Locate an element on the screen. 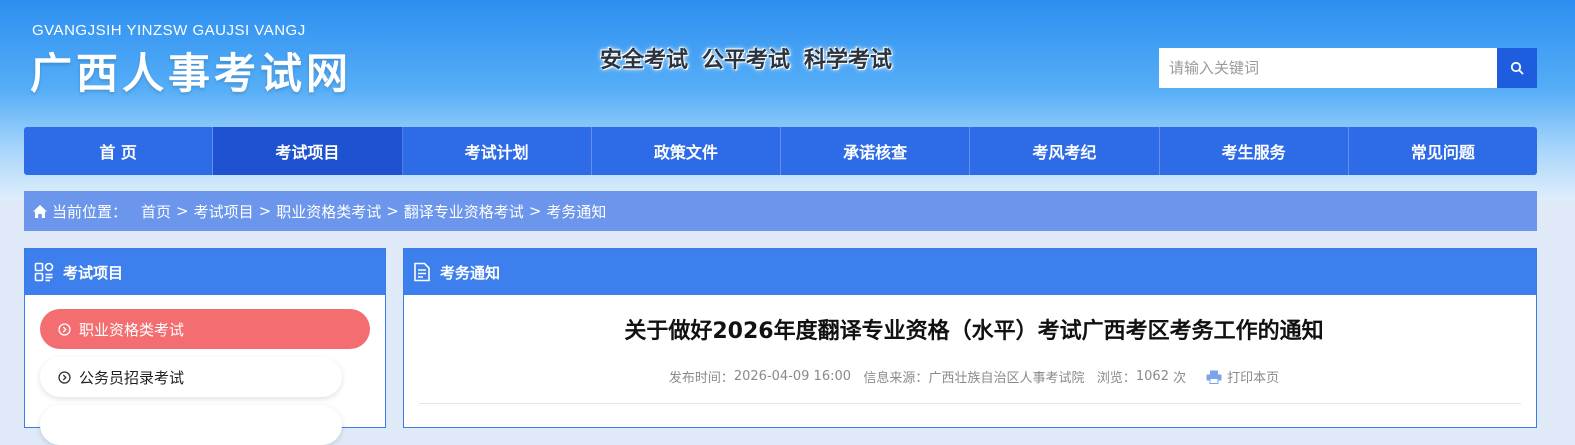  views-count: 1062 is located at coordinates (1152, 376).